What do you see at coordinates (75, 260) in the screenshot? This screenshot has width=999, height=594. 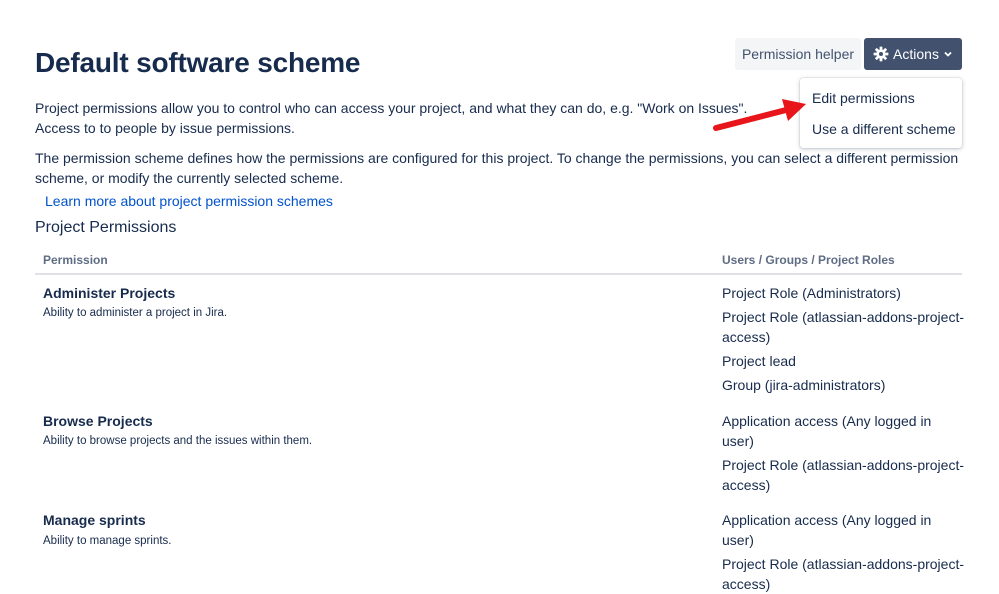 I see `column-header-permission: Permission` at bounding box center [75, 260].